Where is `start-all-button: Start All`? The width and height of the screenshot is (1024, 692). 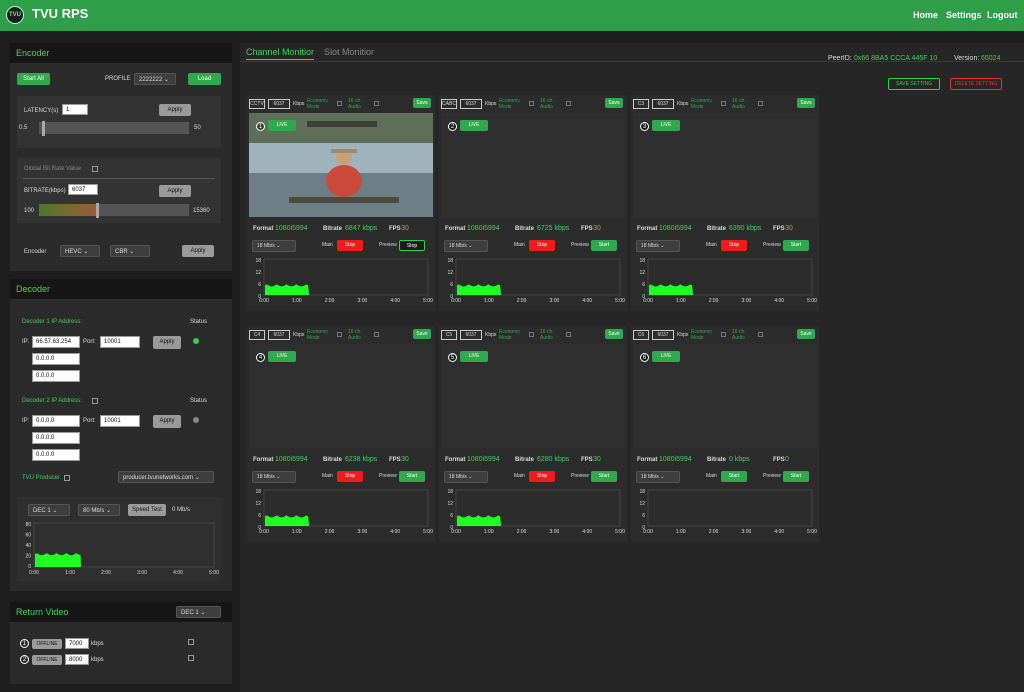 start-all-button: Start All is located at coordinates (33, 79).